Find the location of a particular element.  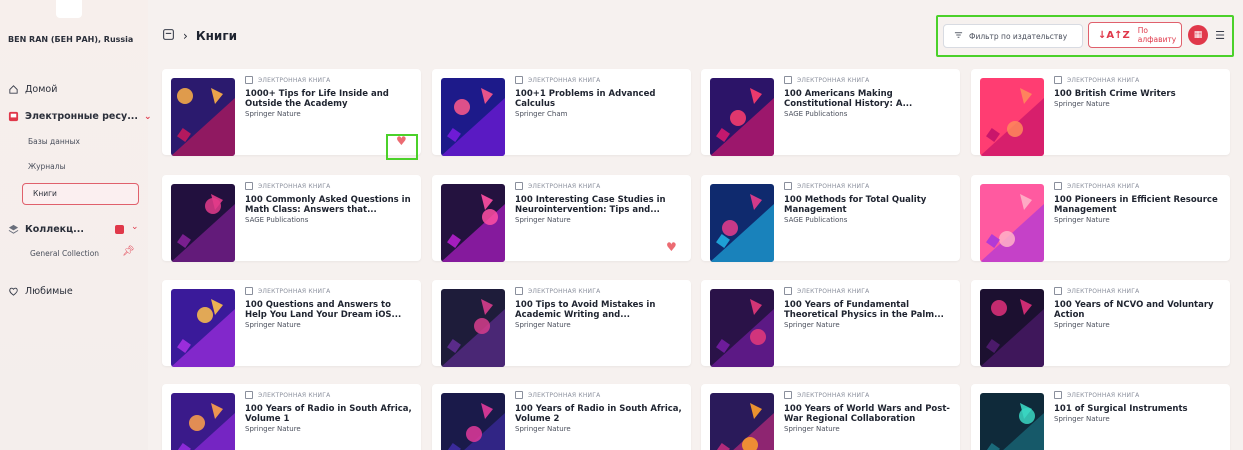

sort-label: По алфавиту is located at coordinates (1157, 35).